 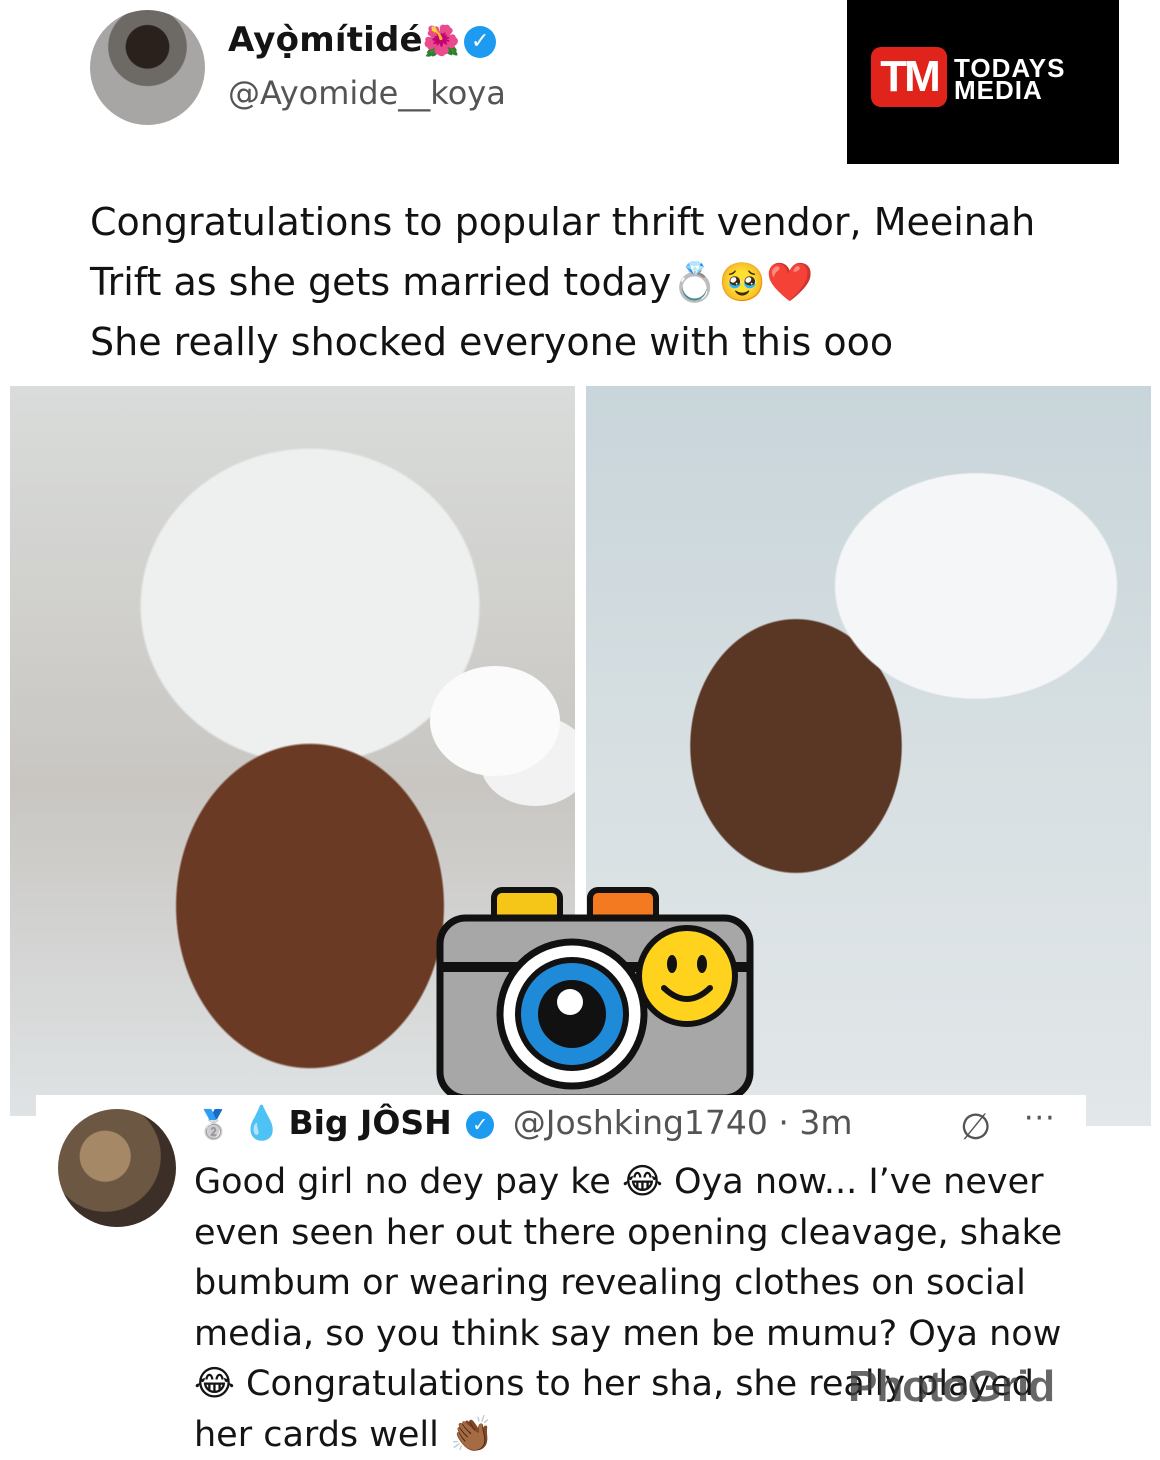 I want to click on tweet-text-line: Trift as she gets married today💍🥹❤️, so click(x=595, y=282).